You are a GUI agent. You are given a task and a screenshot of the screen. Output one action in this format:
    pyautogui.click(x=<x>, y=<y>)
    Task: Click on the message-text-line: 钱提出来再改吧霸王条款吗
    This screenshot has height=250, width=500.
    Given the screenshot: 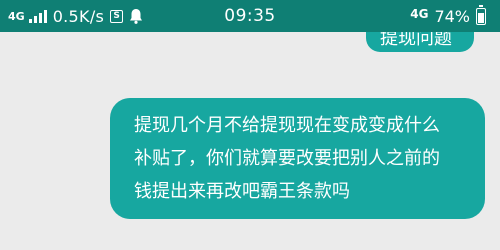 What is the action you would take?
    pyautogui.click(x=242, y=191)
    